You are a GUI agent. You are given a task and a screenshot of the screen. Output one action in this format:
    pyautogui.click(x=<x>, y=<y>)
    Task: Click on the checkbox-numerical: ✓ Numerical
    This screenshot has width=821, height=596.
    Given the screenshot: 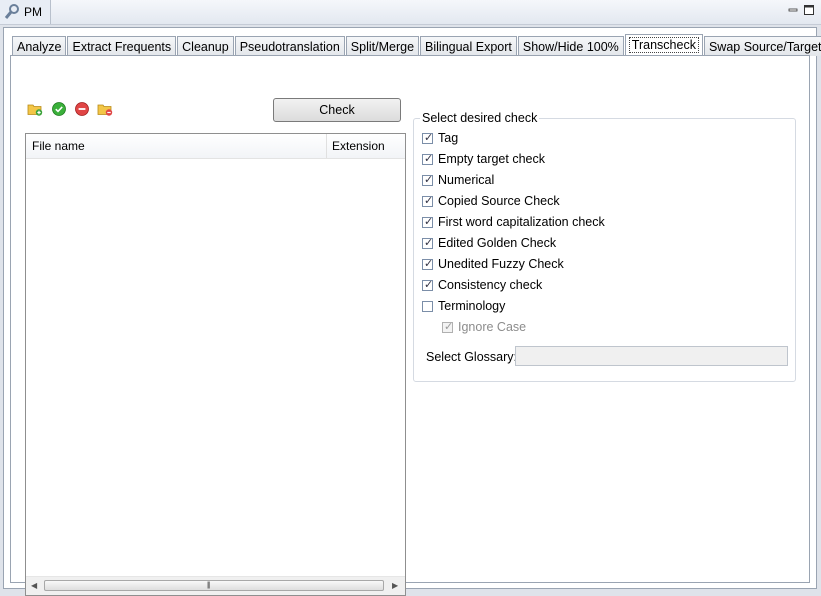 What is the action you would take?
    pyautogui.click(x=458, y=180)
    